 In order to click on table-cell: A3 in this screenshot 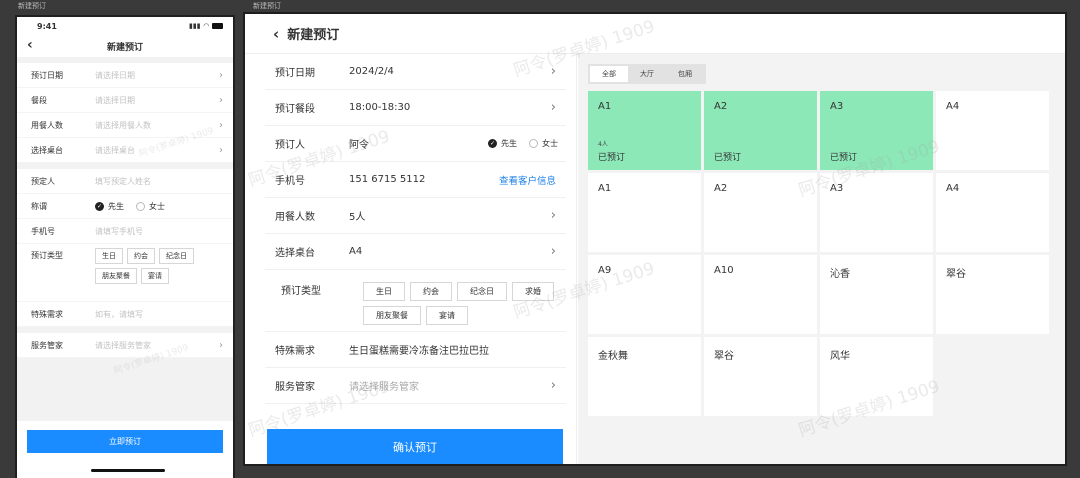, I will do `click(876, 212)`.